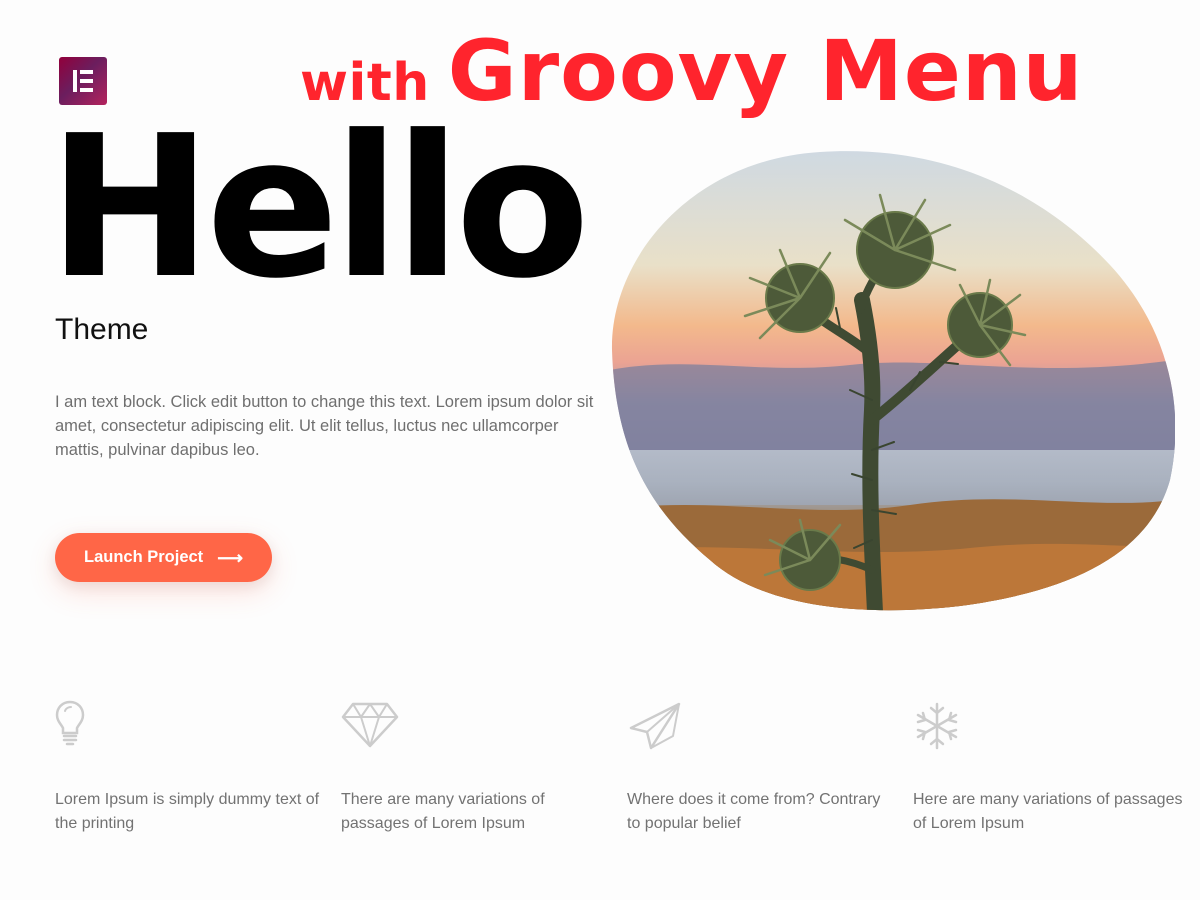 The width and height of the screenshot is (1200, 900). What do you see at coordinates (190, 730) in the screenshot?
I see `lightbulb-icon` at bounding box center [190, 730].